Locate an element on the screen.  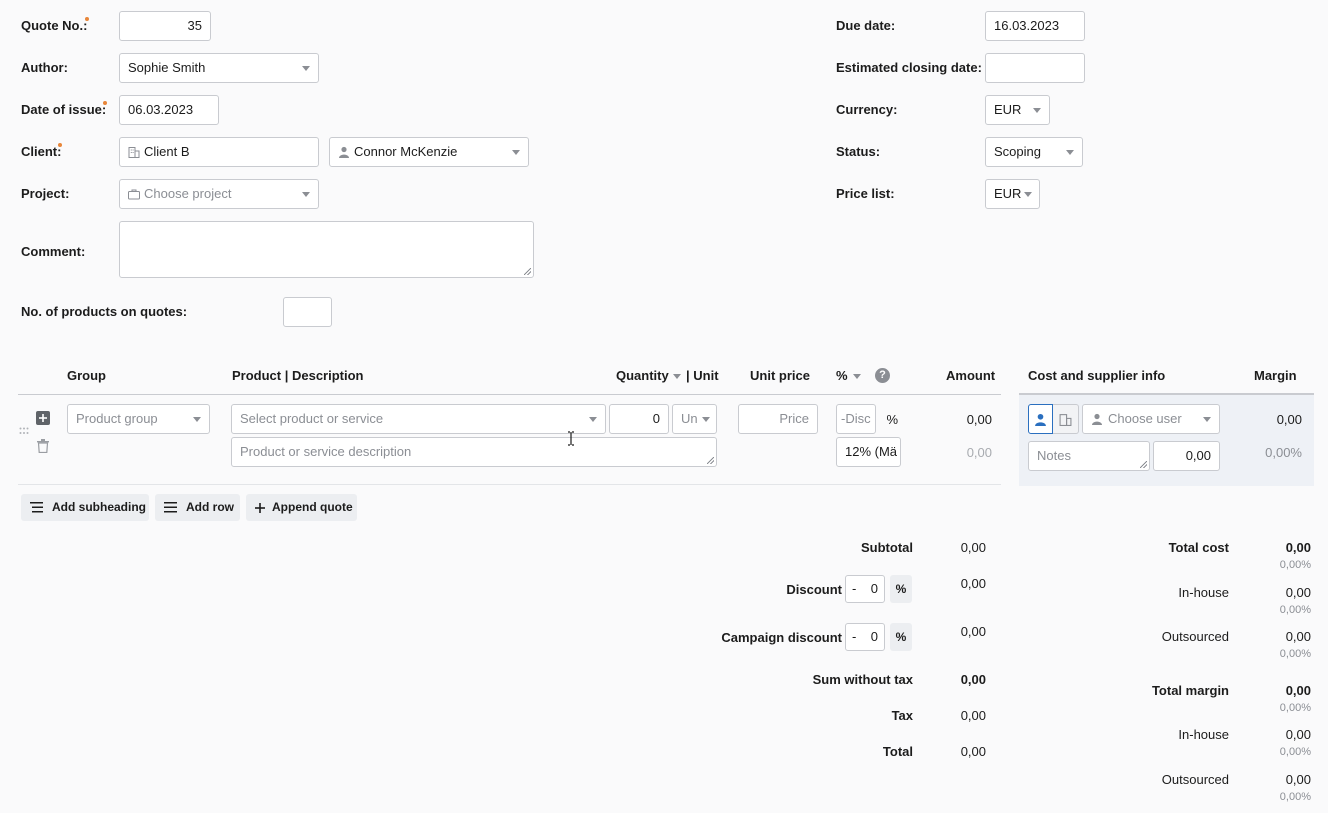
header-divider is located at coordinates (509, 394).